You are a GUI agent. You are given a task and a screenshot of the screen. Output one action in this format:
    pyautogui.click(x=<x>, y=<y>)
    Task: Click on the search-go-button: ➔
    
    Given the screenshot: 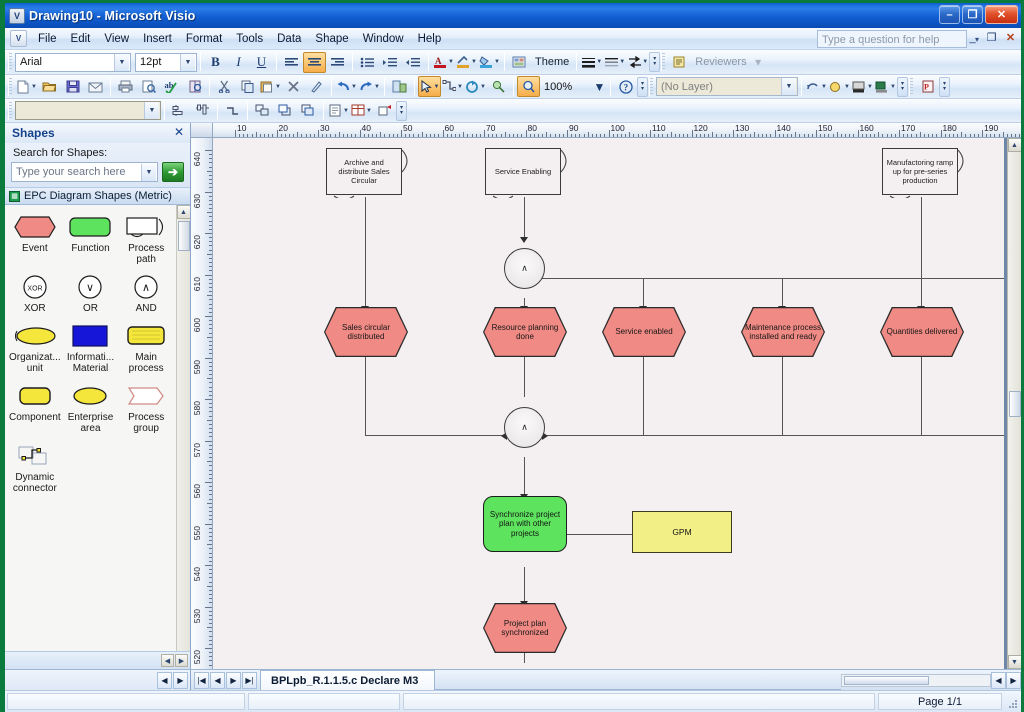 What is the action you would take?
    pyautogui.click(x=173, y=172)
    